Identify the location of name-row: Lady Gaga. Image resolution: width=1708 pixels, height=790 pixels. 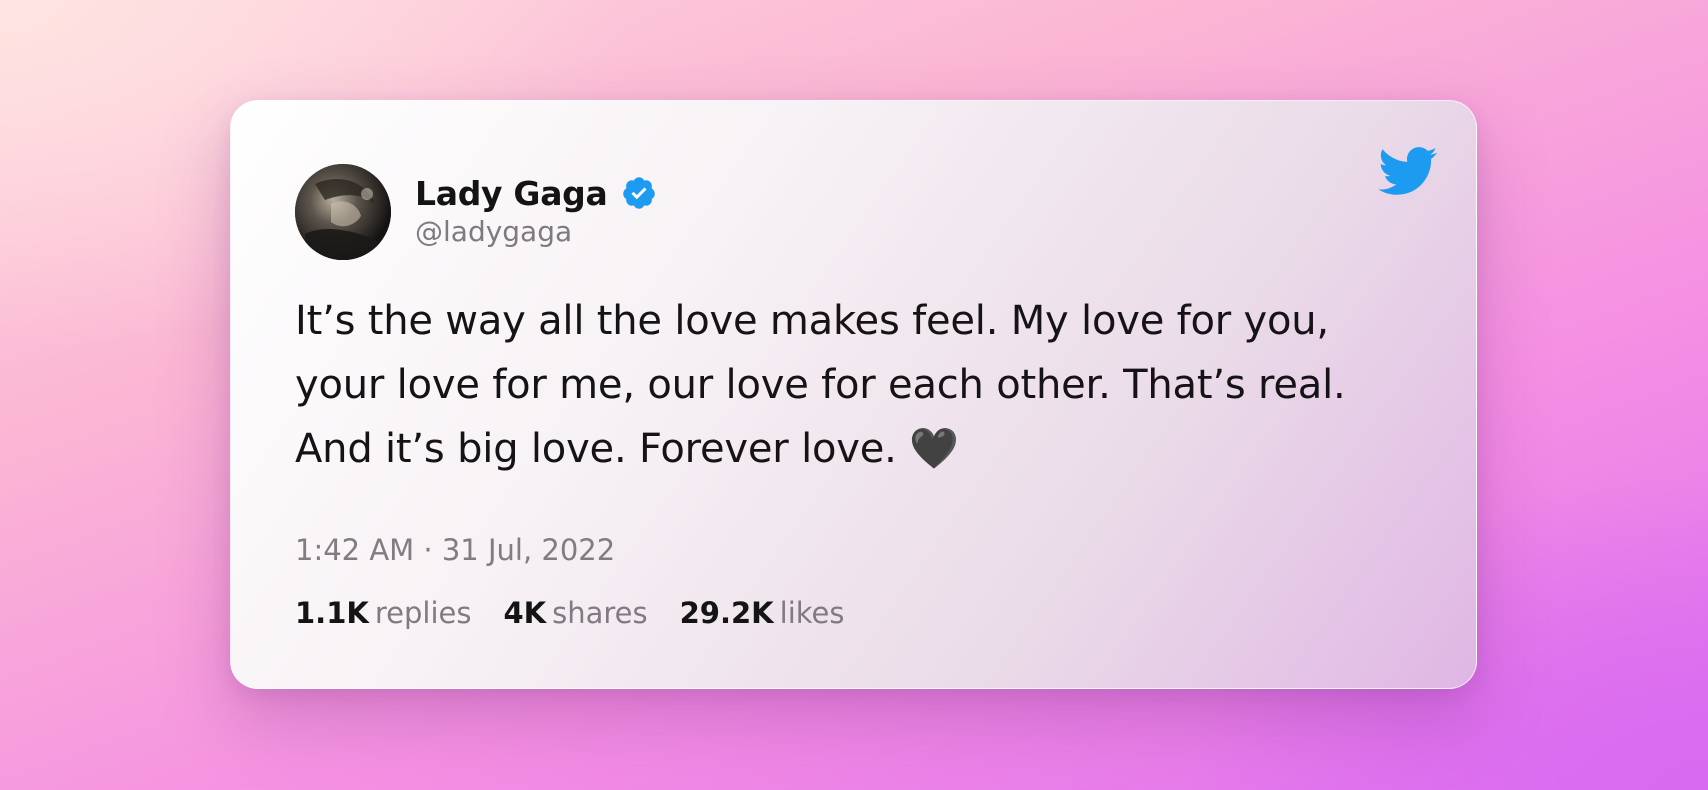
(536, 193).